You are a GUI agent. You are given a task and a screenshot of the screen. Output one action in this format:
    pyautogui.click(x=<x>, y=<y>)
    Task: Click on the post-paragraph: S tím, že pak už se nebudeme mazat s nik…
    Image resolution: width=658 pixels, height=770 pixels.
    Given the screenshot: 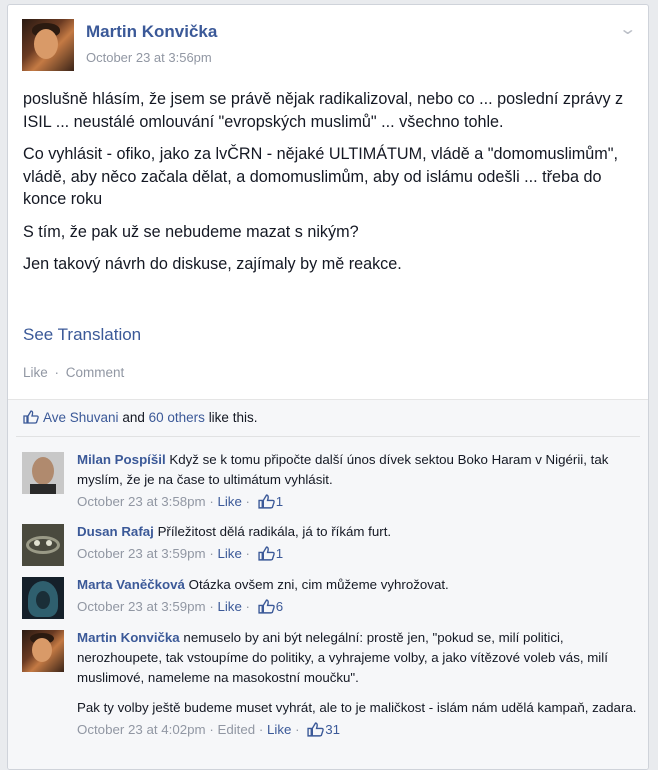 What is the action you would take?
    pyautogui.click(x=191, y=231)
    